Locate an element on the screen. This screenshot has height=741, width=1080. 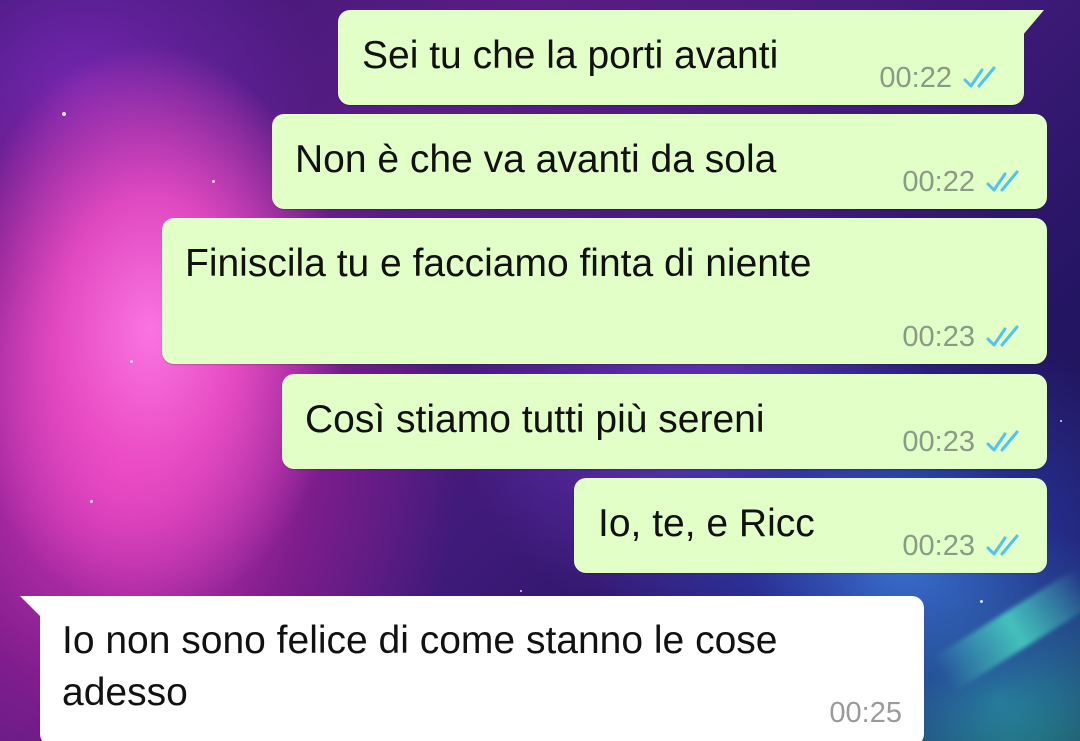
message-text: Finiscila tu e facciamo finta di niente is located at coordinates (498, 263).